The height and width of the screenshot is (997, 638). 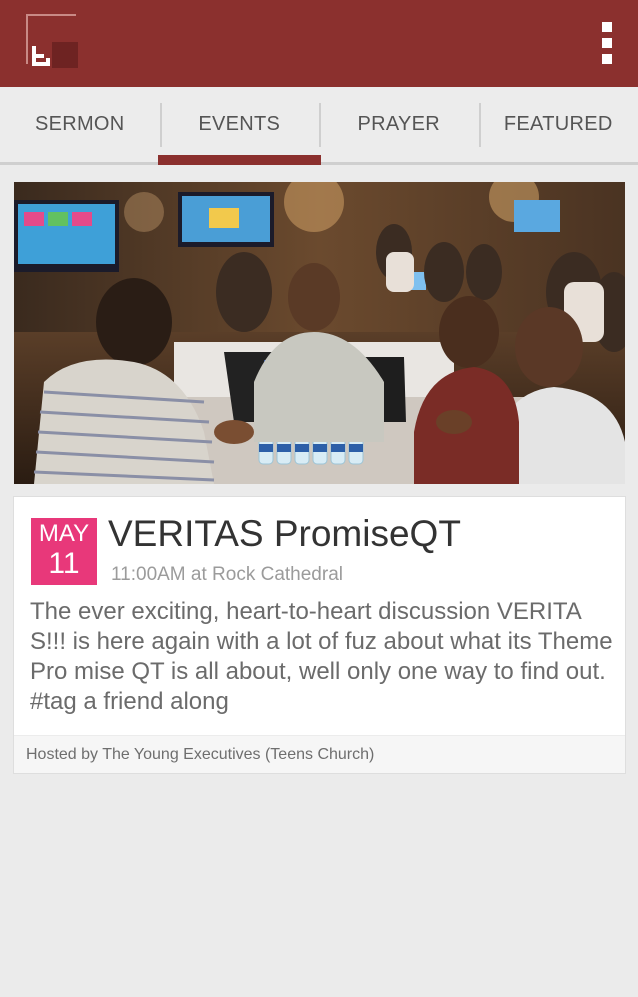 I want to click on overflow-menu-icon, so click(x=607, y=43).